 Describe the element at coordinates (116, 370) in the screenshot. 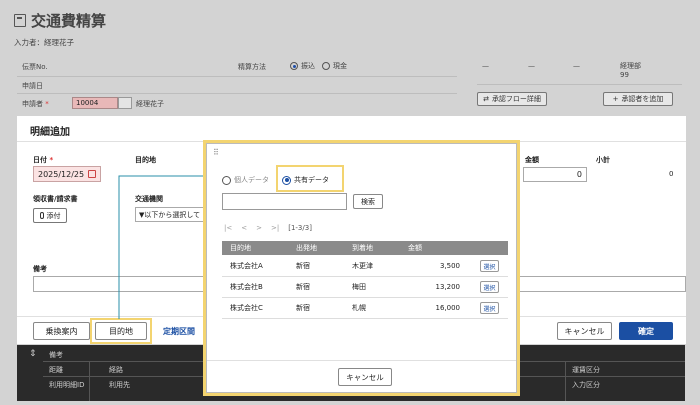

I see `grid-cell: 経路` at that location.